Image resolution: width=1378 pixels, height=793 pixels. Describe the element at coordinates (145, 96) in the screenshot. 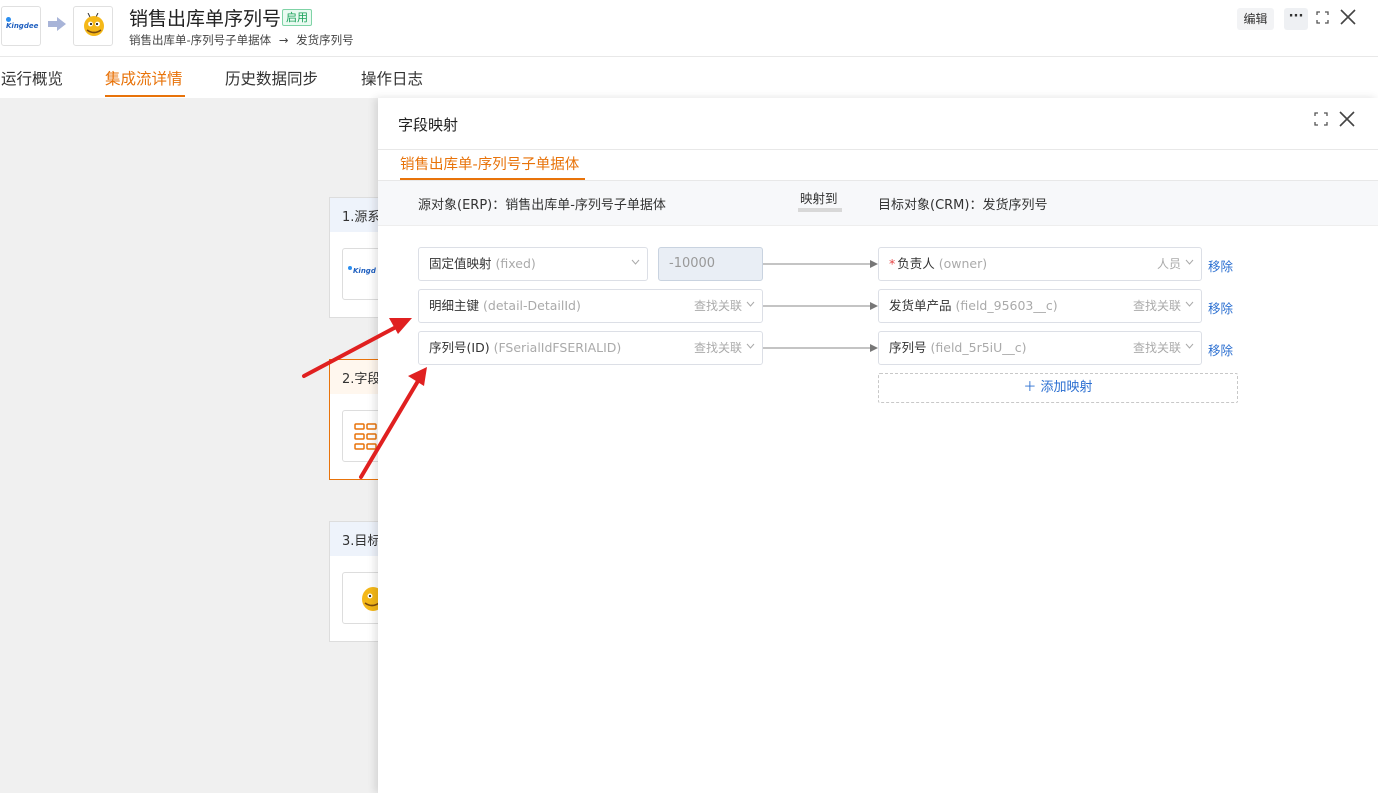

I see `active-tab-indicator` at that location.